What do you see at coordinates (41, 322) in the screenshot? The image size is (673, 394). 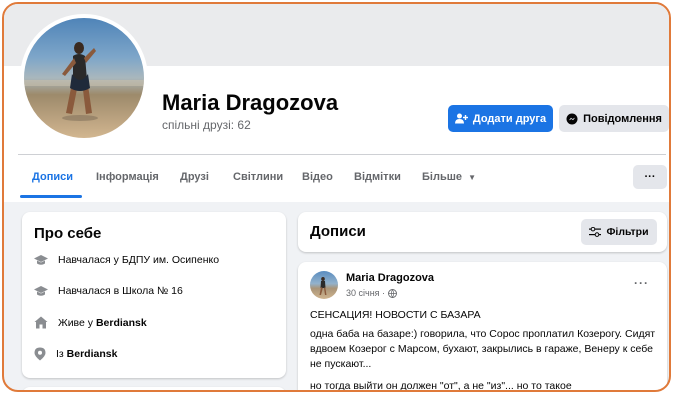 I see `home-icon` at bounding box center [41, 322].